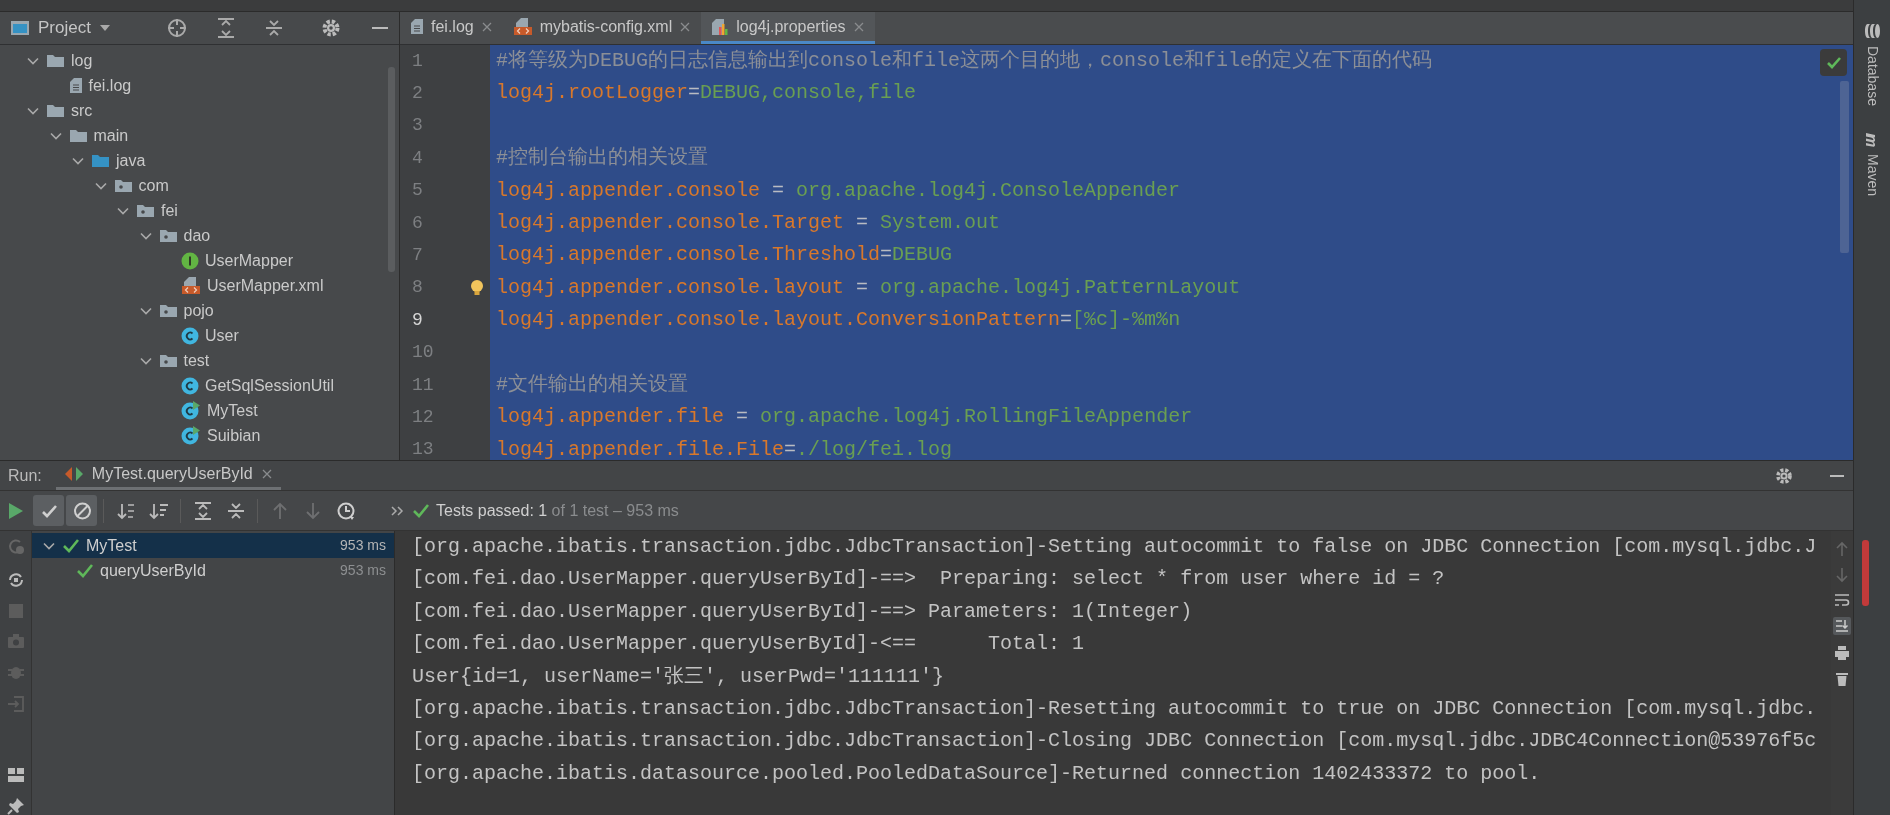 The image size is (1890, 815). Describe the element at coordinates (838, 190) in the screenshot. I see `code-line: log4j.appender.console = org.apache.log4j.ConsoleAppender` at that location.